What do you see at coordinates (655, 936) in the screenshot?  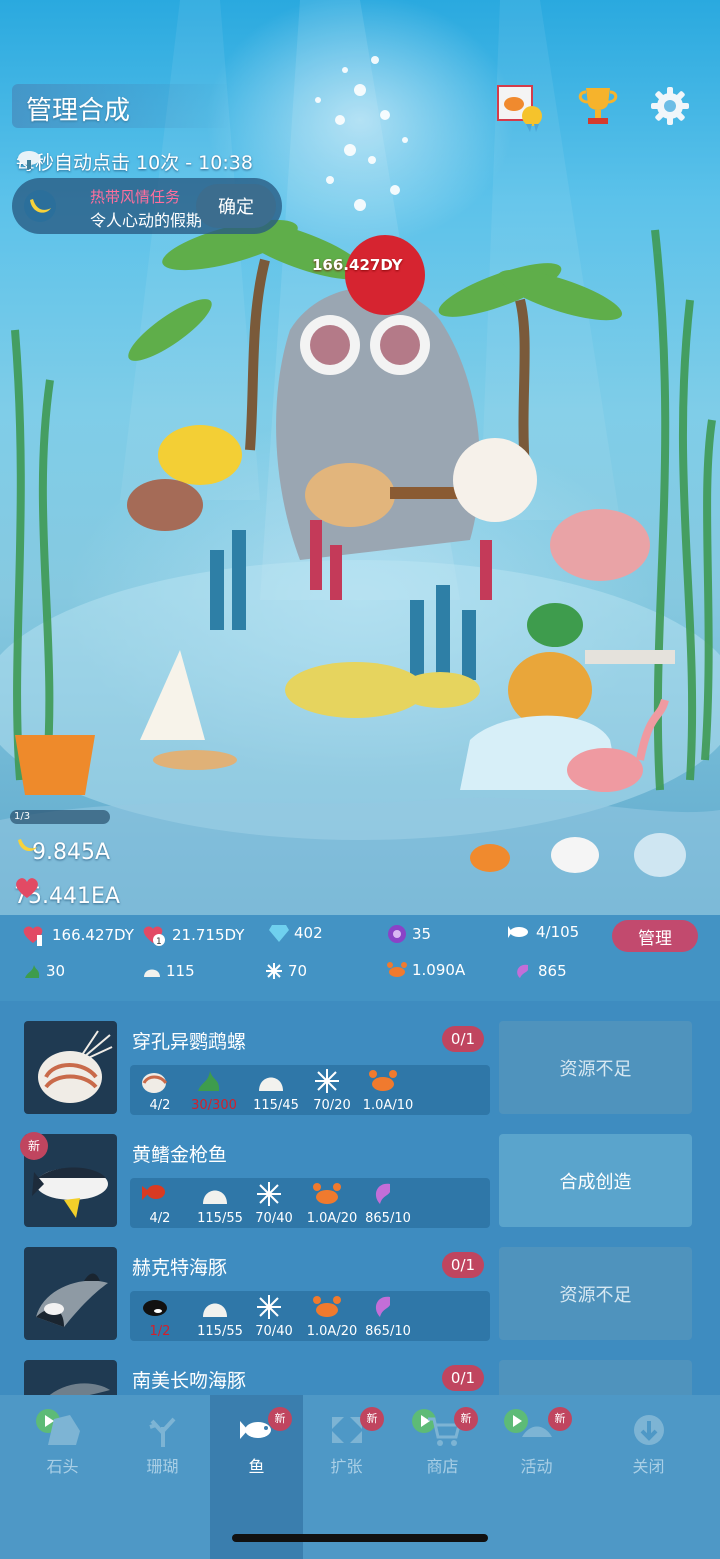 I see `manage-button: 管理` at bounding box center [655, 936].